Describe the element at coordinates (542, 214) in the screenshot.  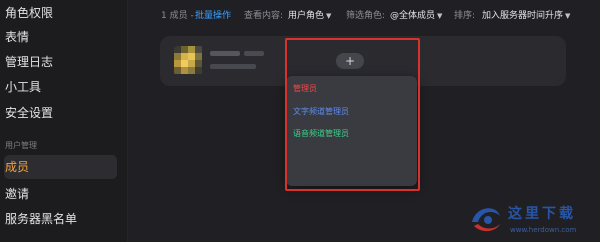
I see `watermark-text: 这里下载` at that location.